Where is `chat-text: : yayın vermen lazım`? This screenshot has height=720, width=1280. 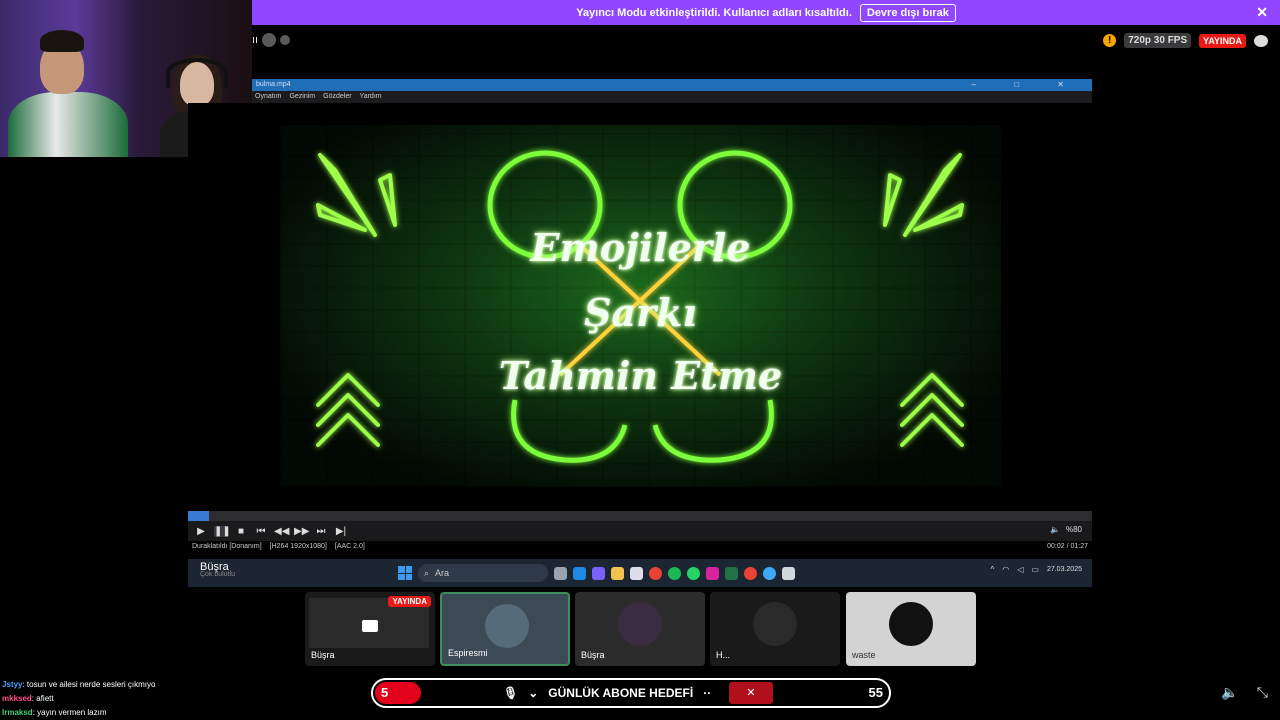
chat-text: : yayın vermen lazım is located at coordinates (69, 712).